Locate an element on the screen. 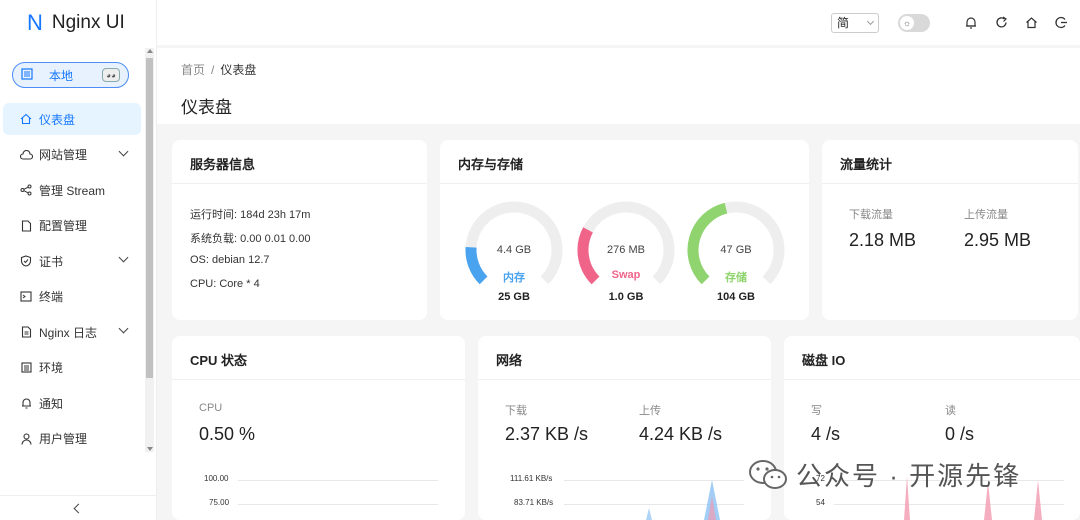 The width and height of the screenshot is (1080, 520). environment-selector: 本地 ◕◕ is located at coordinates (70, 75).